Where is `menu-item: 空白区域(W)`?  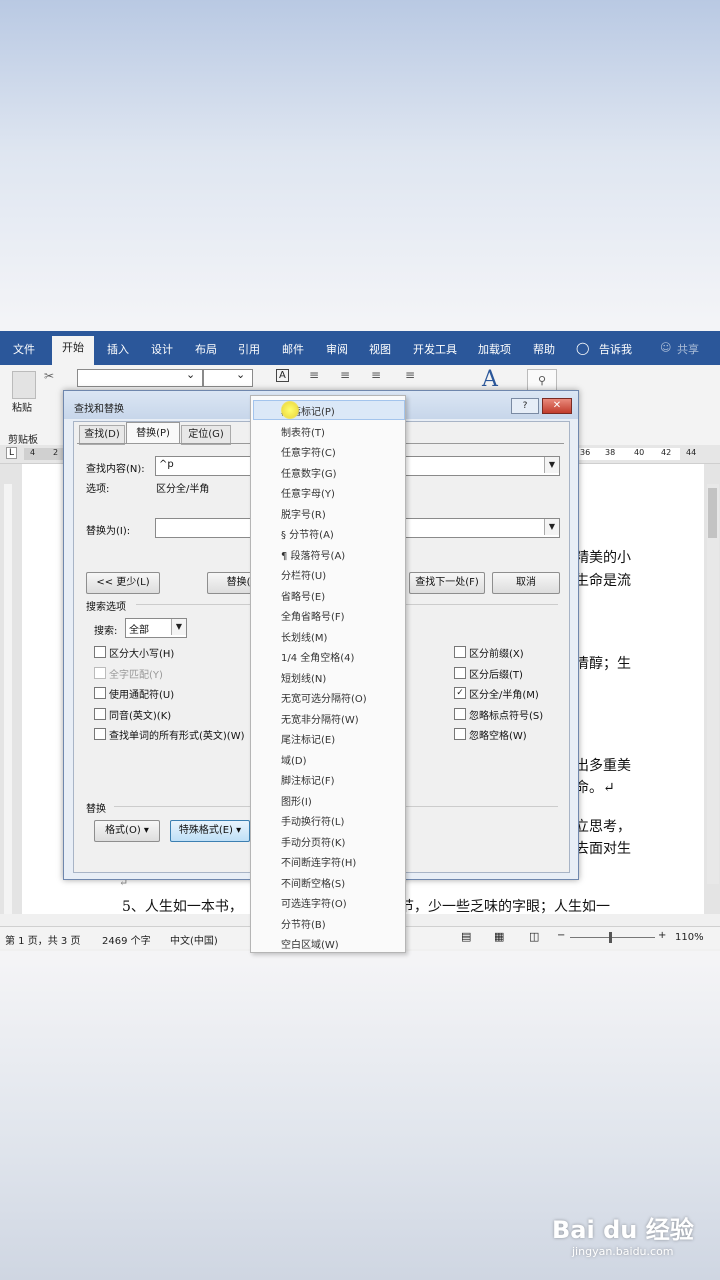
menu-item: 空白区域(W) is located at coordinates (310, 943).